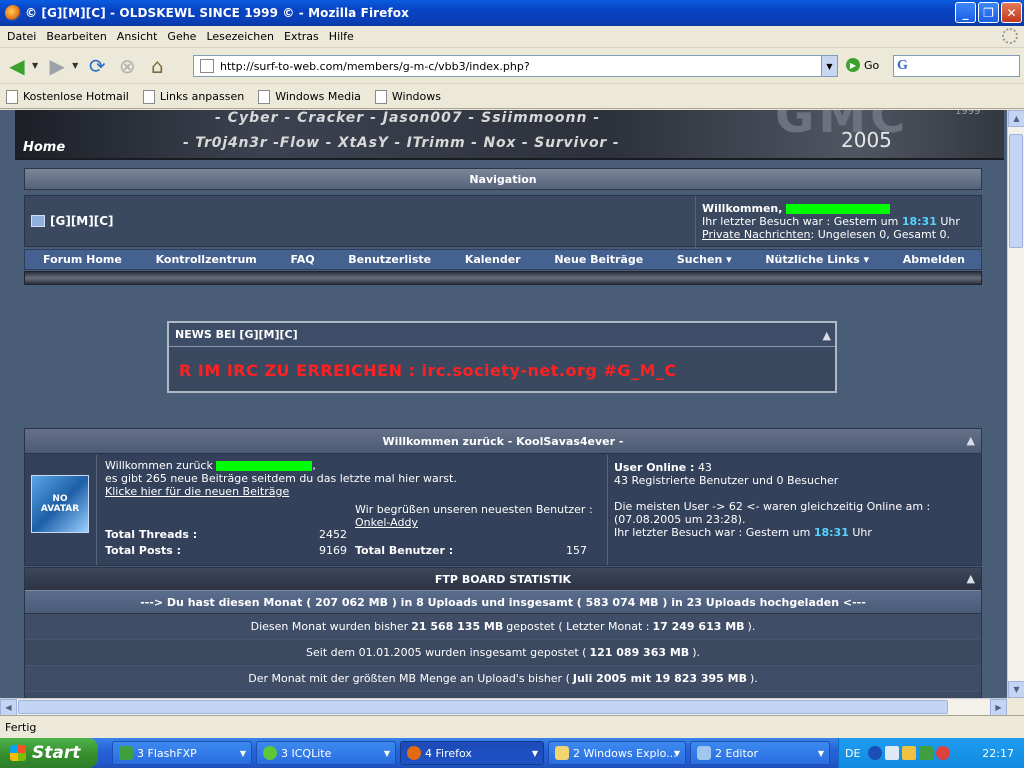 The image size is (1024, 768). I want to click on back-dropdown-icon: ▼, so click(35, 65).